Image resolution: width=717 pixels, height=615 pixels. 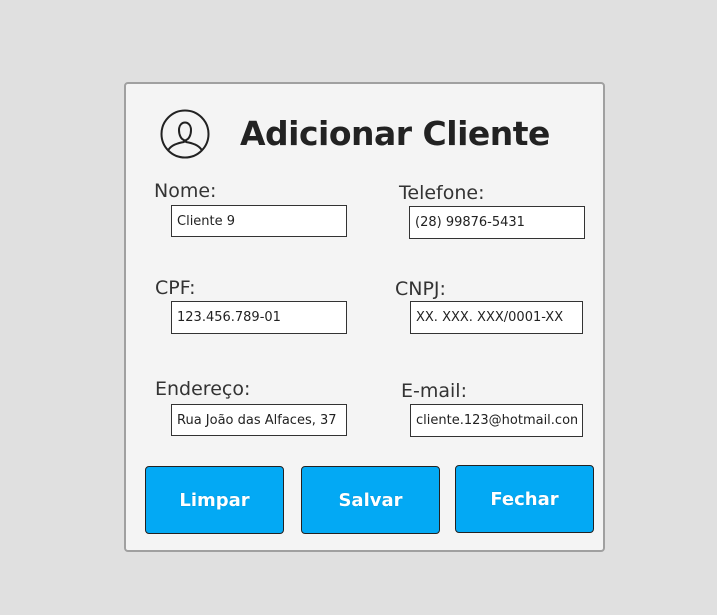 I want to click on cnpj-label: CNPJ:, so click(x=420, y=289).